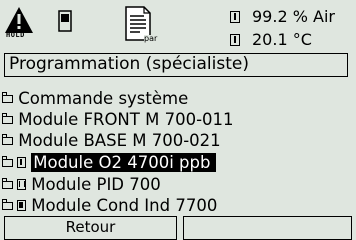  What do you see at coordinates (124, 162) in the screenshot?
I see `menu-item-label-selected: Module O2 4700i ppb` at bounding box center [124, 162].